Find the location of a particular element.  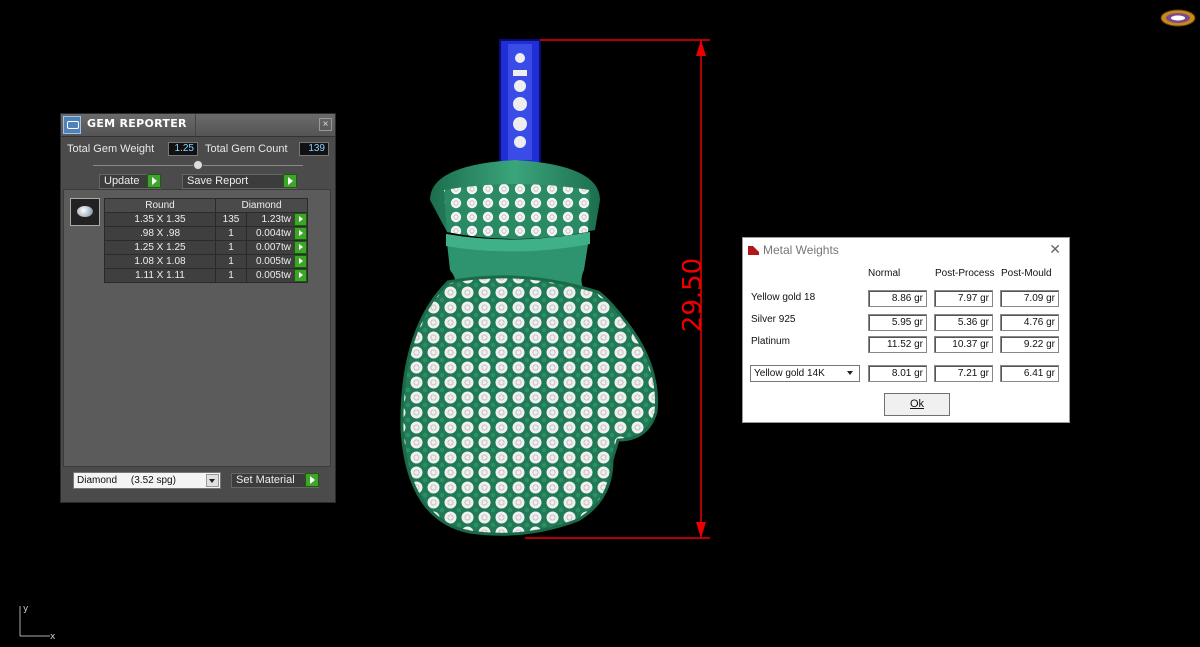

round-gem-thumbnail is located at coordinates (85, 212).